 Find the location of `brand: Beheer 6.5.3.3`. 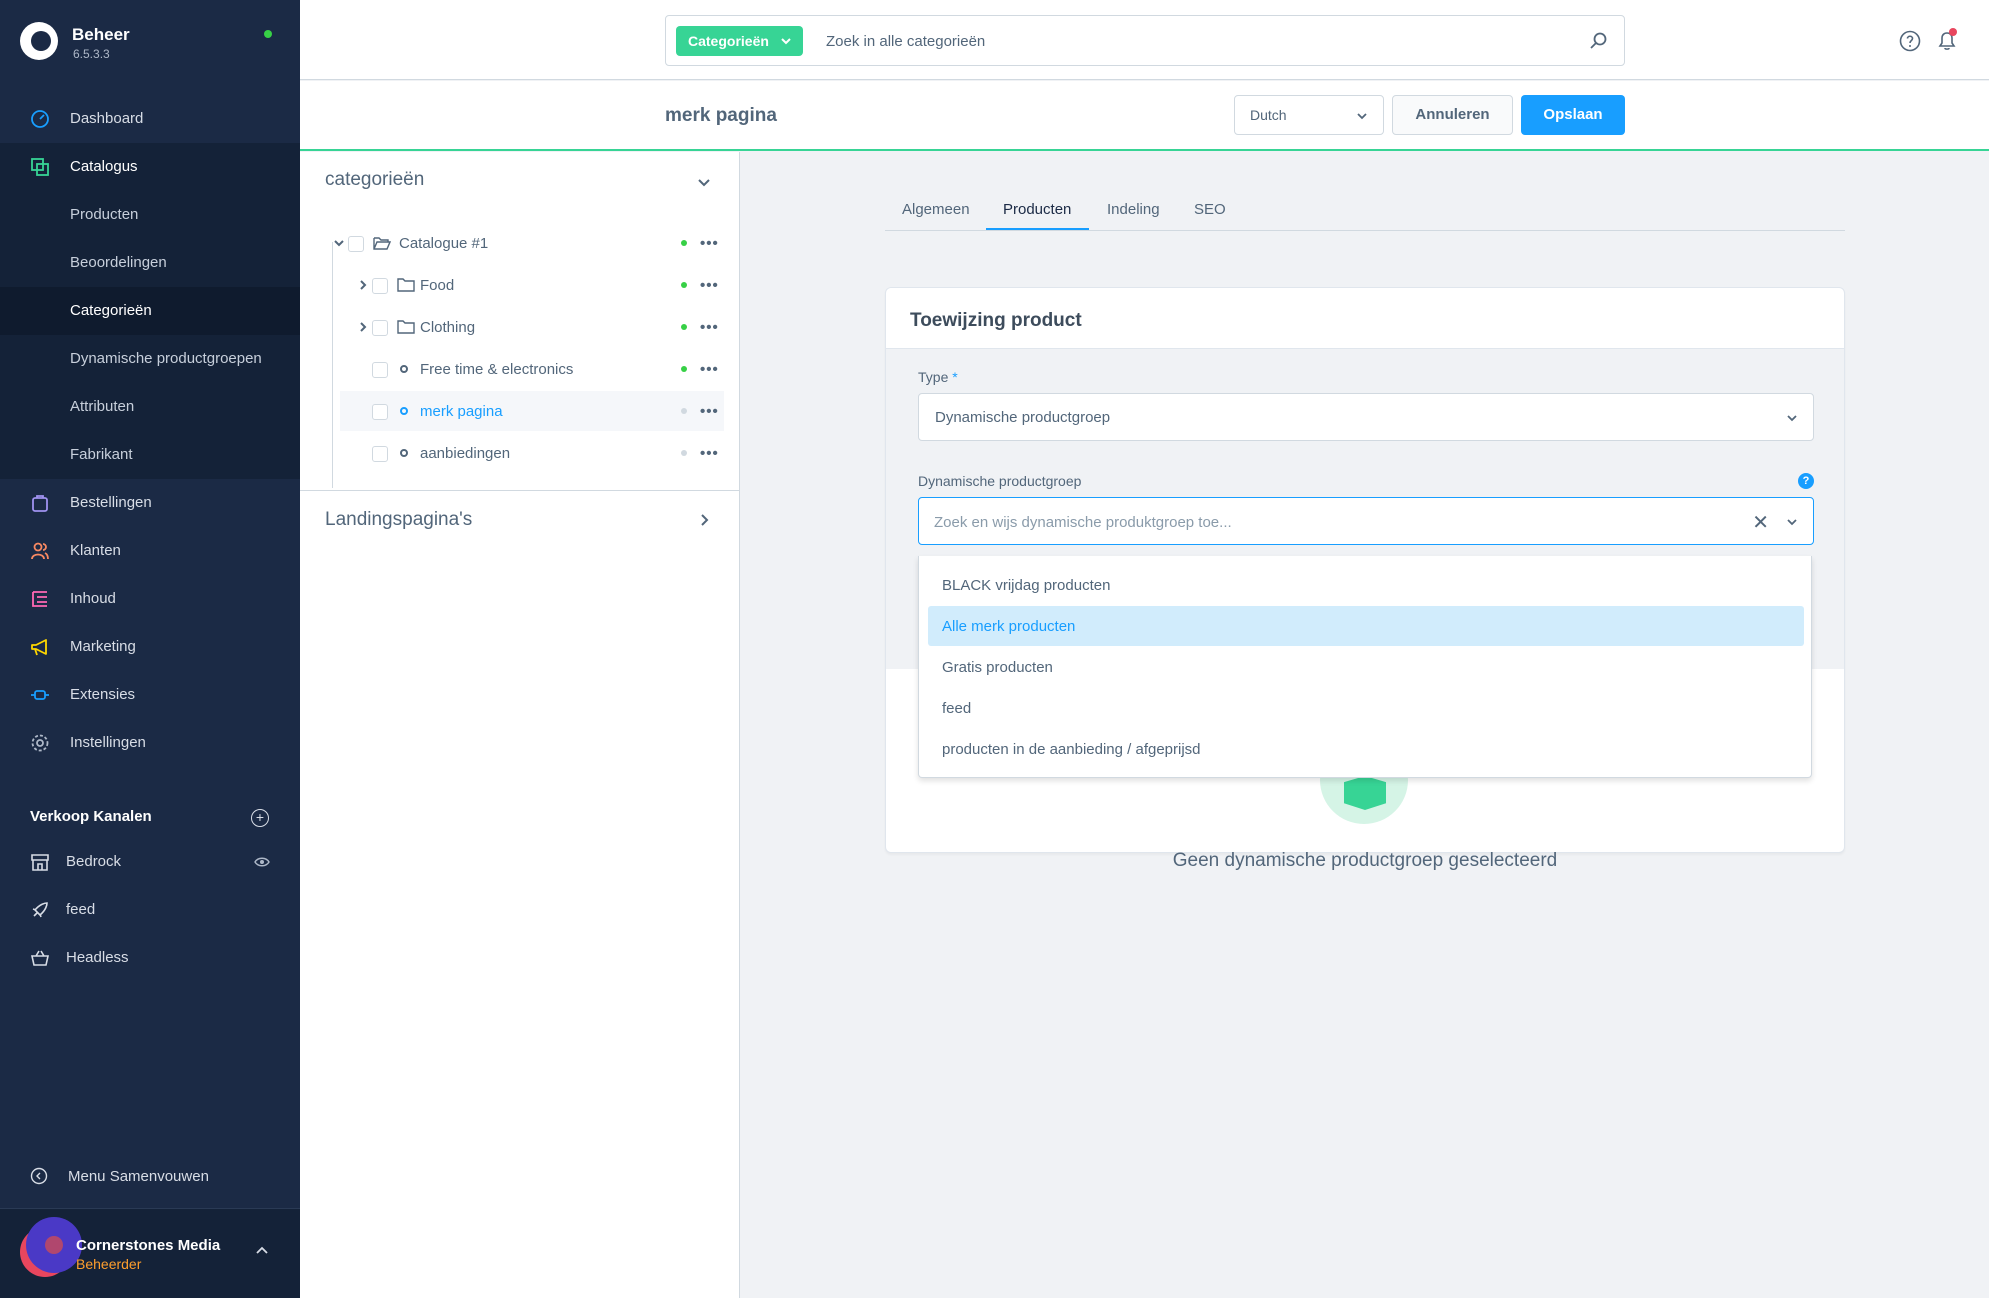

brand: Beheer 6.5.3.3 is located at coordinates (150, 44).